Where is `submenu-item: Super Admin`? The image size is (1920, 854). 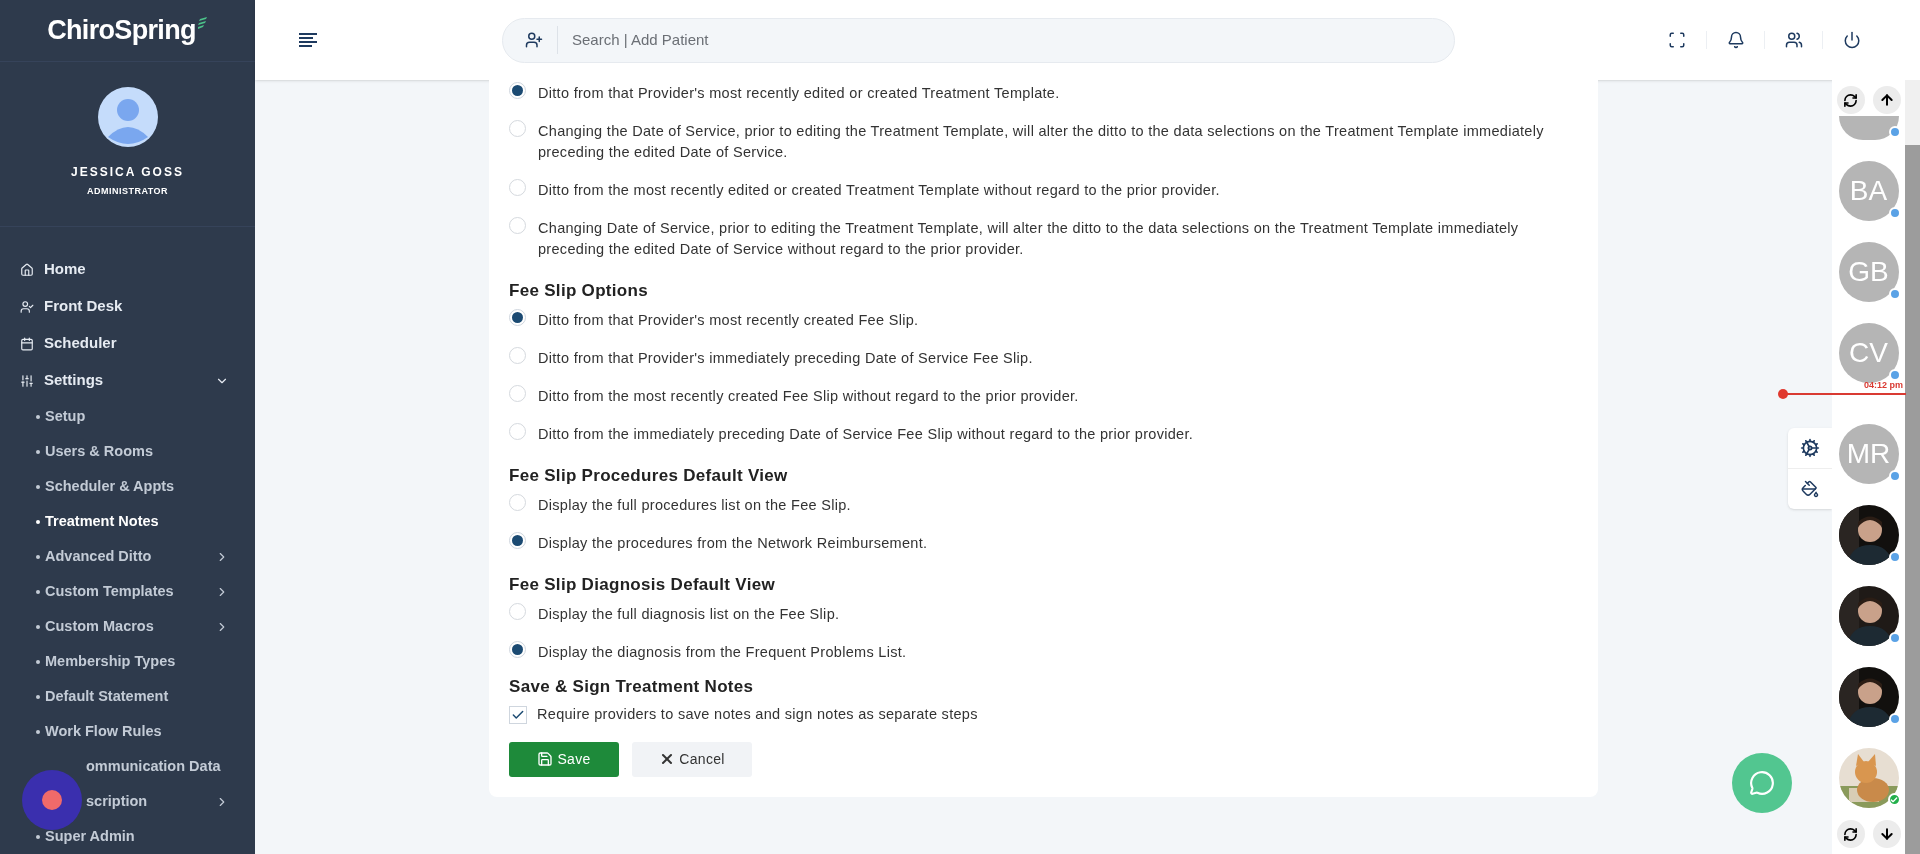 submenu-item: Super Admin is located at coordinates (127, 836).